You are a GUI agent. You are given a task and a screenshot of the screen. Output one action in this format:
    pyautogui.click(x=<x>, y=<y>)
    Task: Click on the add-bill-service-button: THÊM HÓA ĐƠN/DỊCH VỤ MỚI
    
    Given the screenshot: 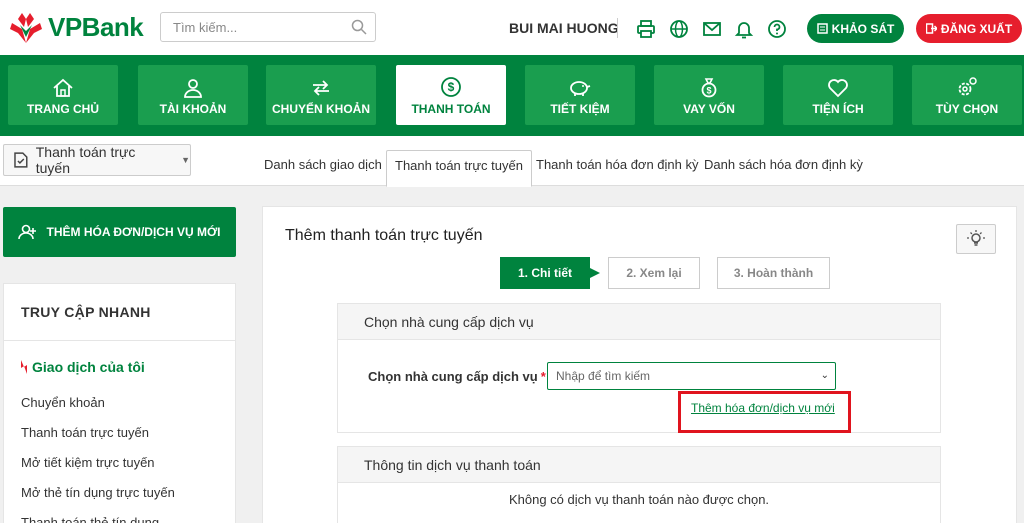 What is the action you would take?
    pyautogui.click(x=119, y=232)
    